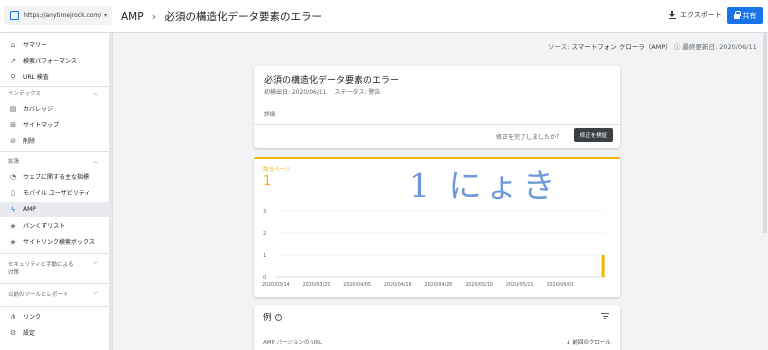 The width and height of the screenshot is (768, 350). I want to click on fix-question: 修正を完了しましたか？, so click(529, 137).